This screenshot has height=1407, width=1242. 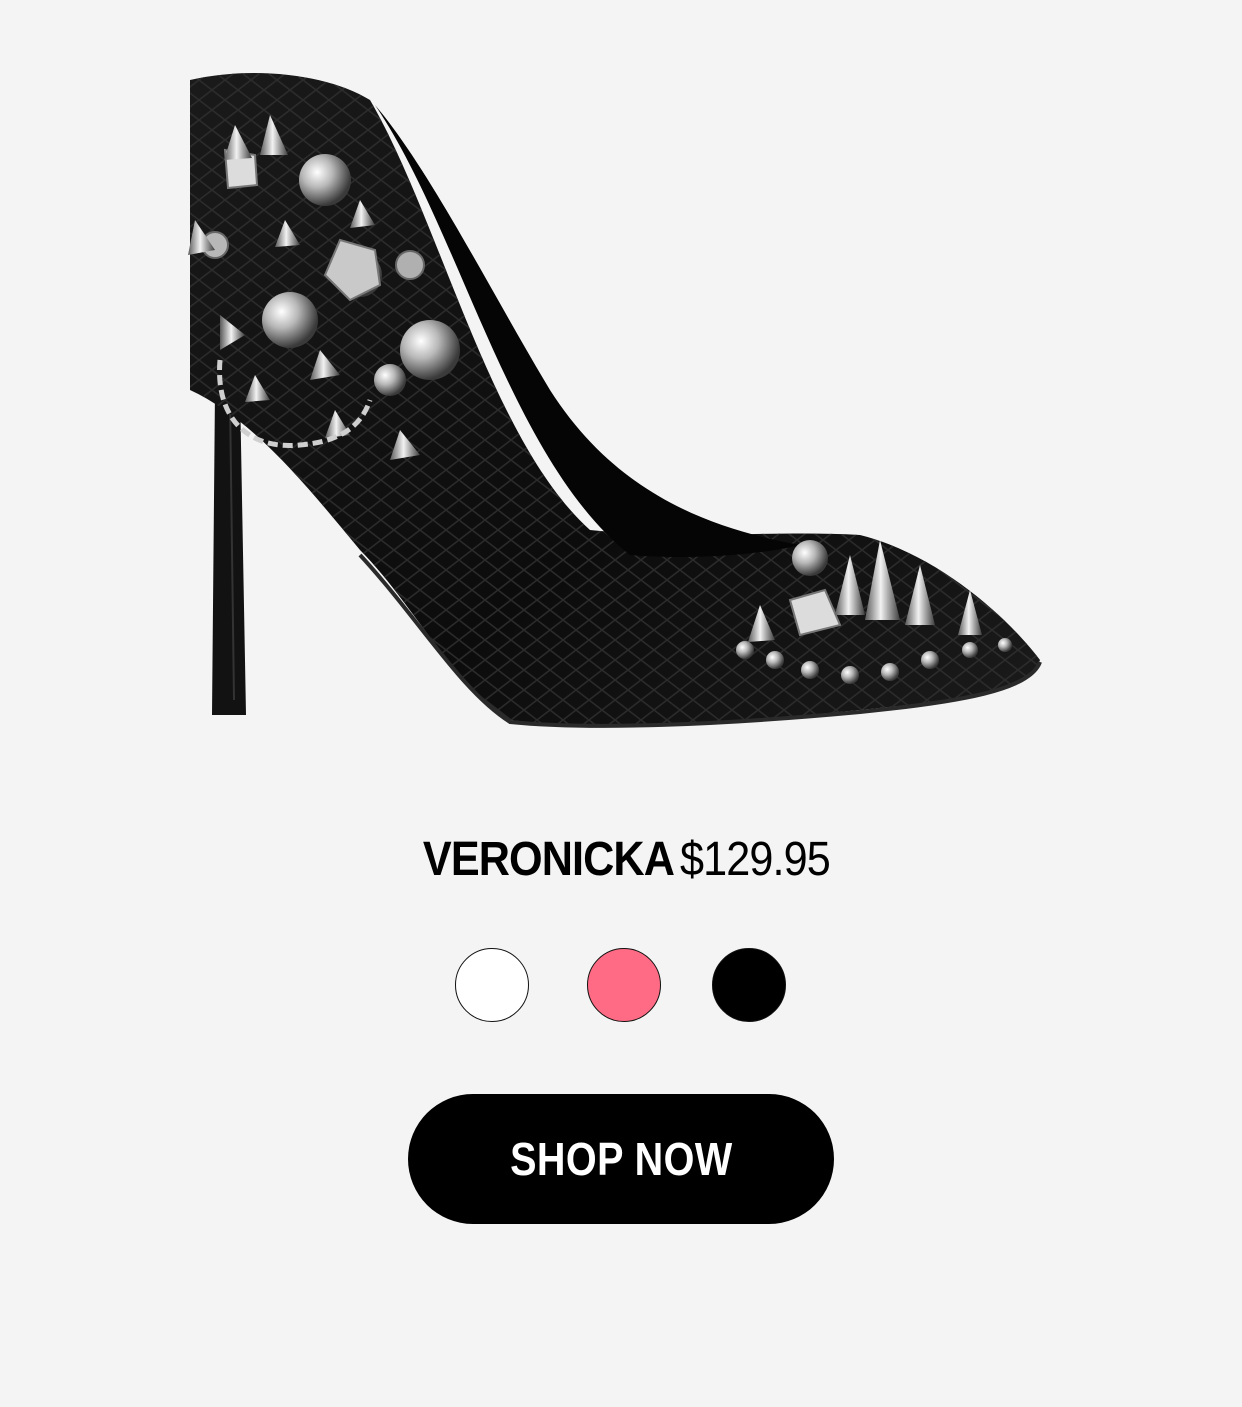 What do you see at coordinates (624, 985) in the screenshot?
I see `color-swatch-pink` at bounding box center [624, 985].